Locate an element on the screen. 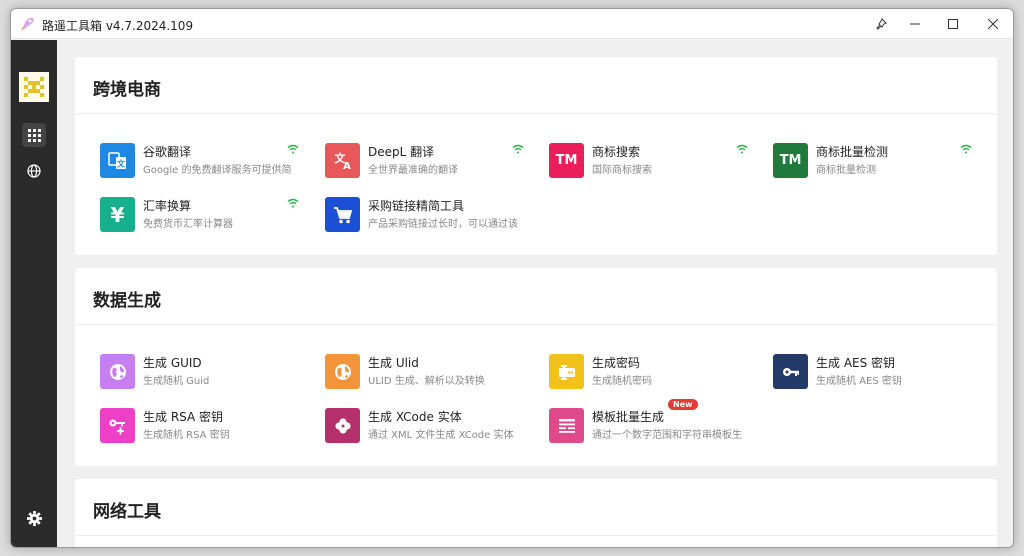 The height and width of the screenshot is (556, 1024). tool-description: 生成随机 RSA 密钥 is located at coordinates (186, 435).